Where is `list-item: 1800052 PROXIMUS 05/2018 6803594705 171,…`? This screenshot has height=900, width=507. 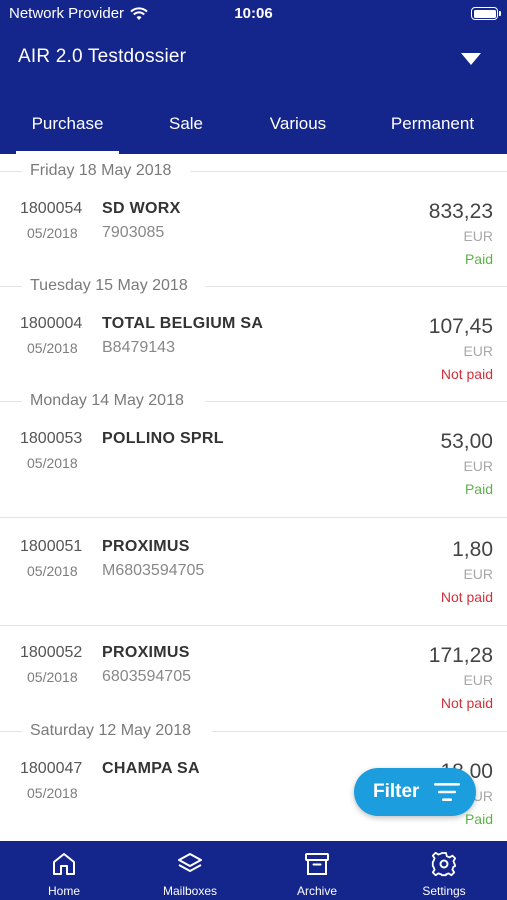 list-item: 1800052 PROXIMUS 05/2018 6803594705 171,… is located at coordinates (253, 670).